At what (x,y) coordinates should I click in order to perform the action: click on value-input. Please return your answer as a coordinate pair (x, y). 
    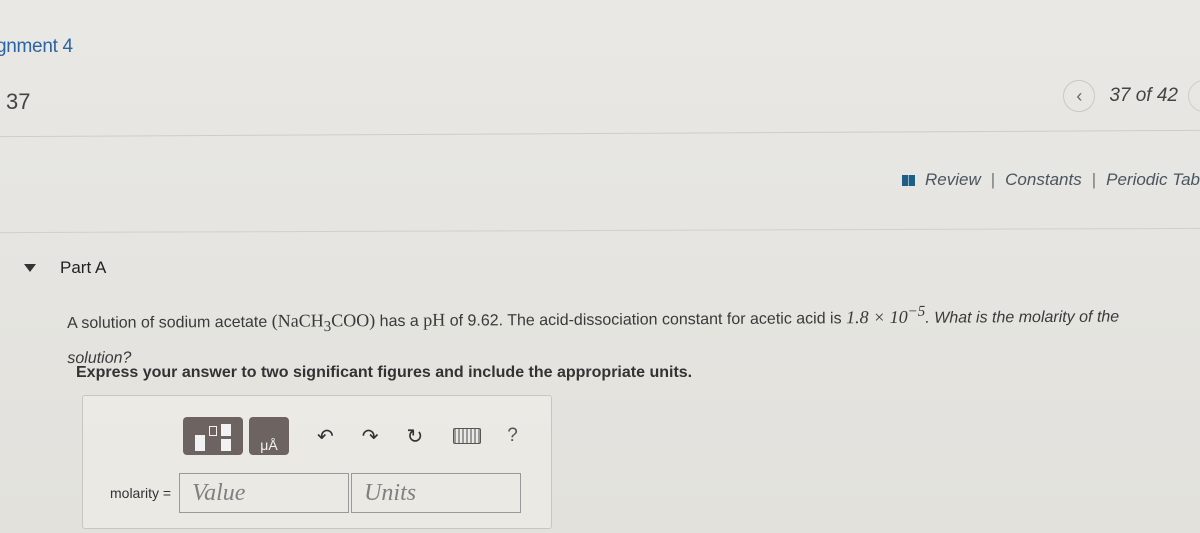
    Looking at the image, I should click on (264, 493).